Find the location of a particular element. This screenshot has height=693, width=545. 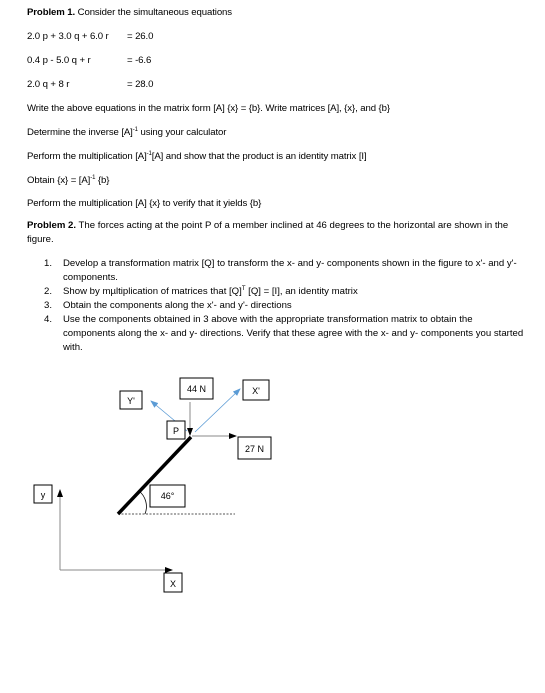

label-x-prime: X' is located at coordinates (256, 390).